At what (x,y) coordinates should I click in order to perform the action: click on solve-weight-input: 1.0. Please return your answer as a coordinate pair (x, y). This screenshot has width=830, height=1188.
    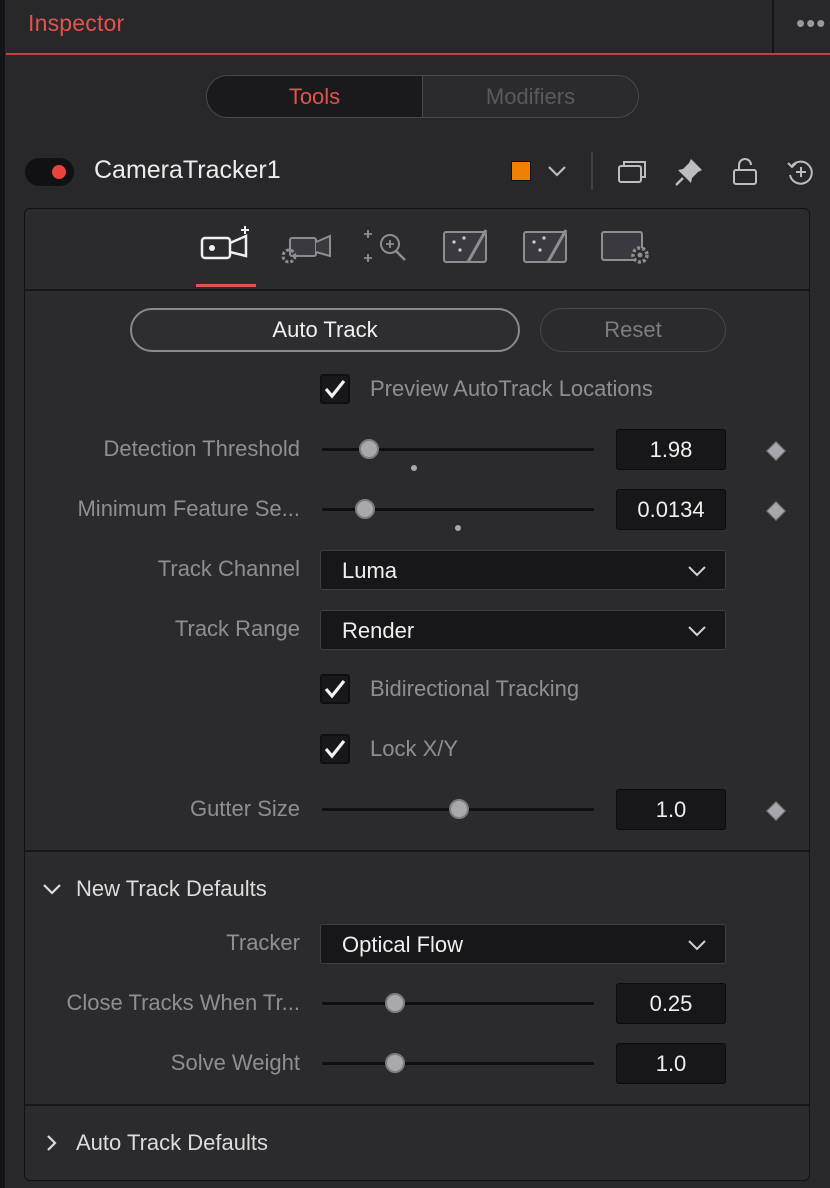
    Looking at the image, I should click on (671, 1063).